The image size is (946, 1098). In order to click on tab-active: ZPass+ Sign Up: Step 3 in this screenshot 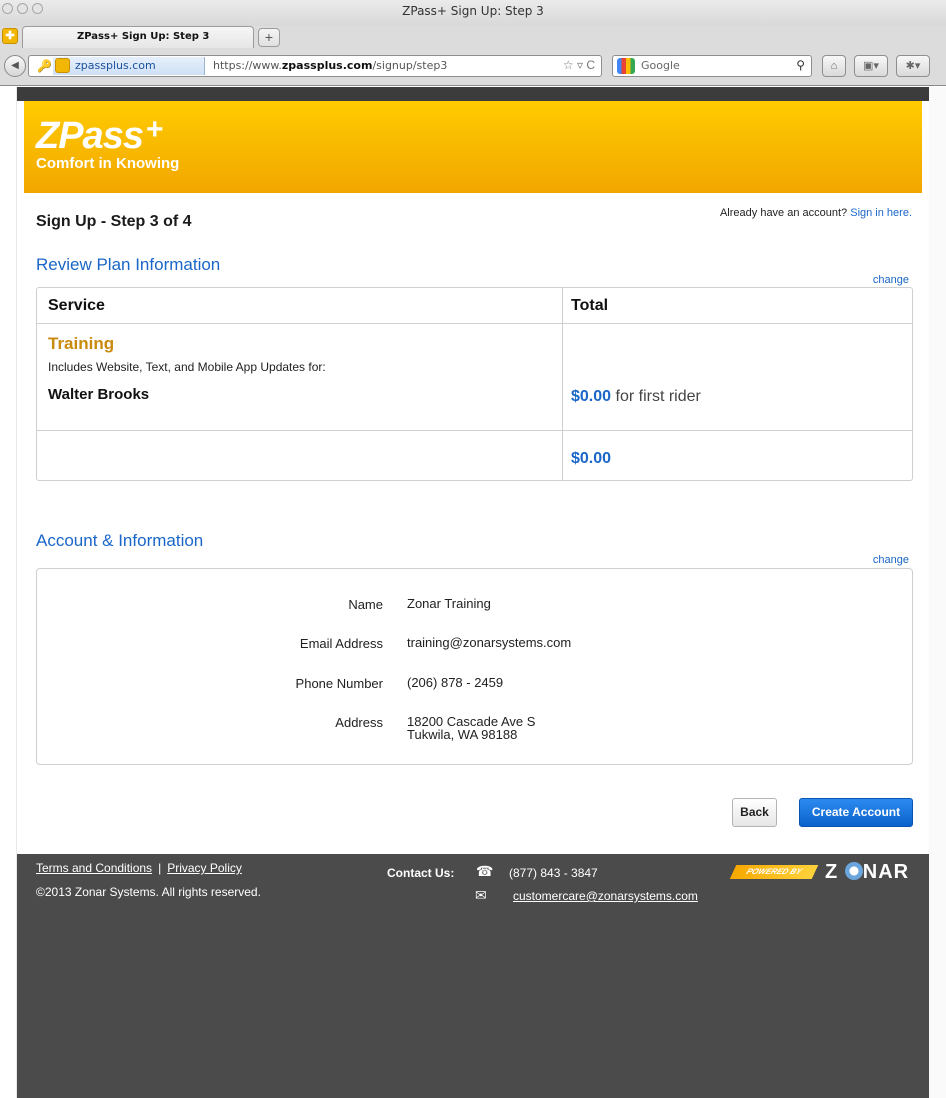, I will do `click(138, 37)`.